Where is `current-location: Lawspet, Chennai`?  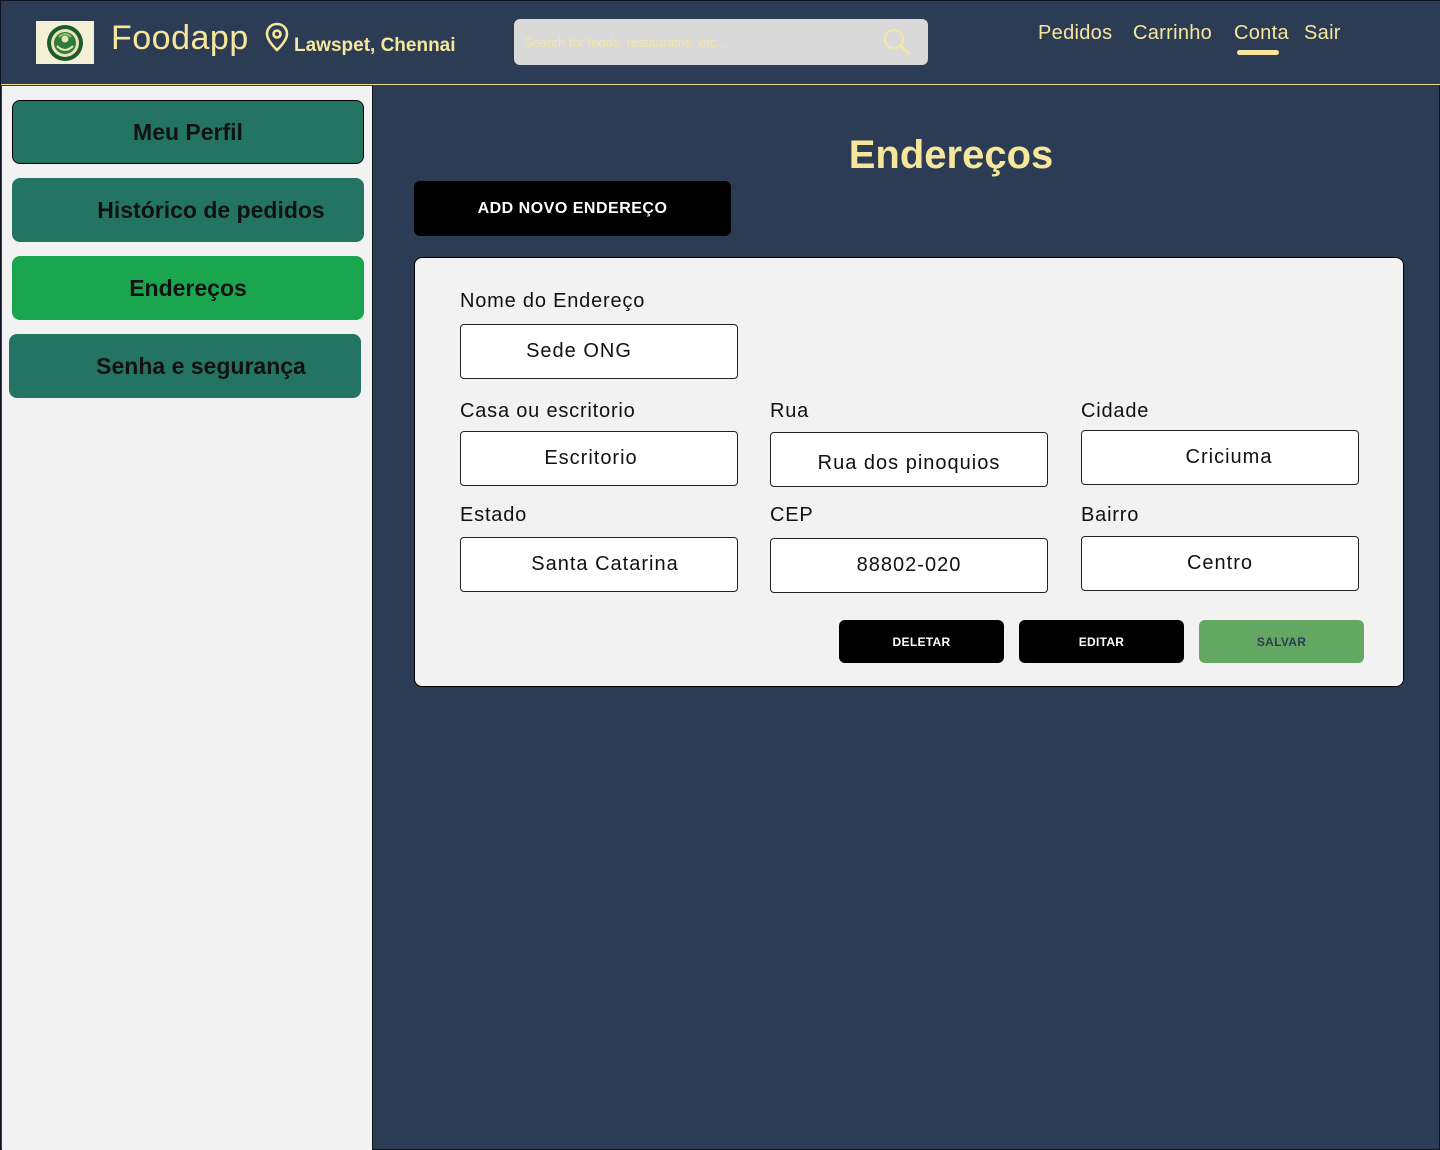 current-location: Lawspet, Chennai is located at coordinates (375, 46).